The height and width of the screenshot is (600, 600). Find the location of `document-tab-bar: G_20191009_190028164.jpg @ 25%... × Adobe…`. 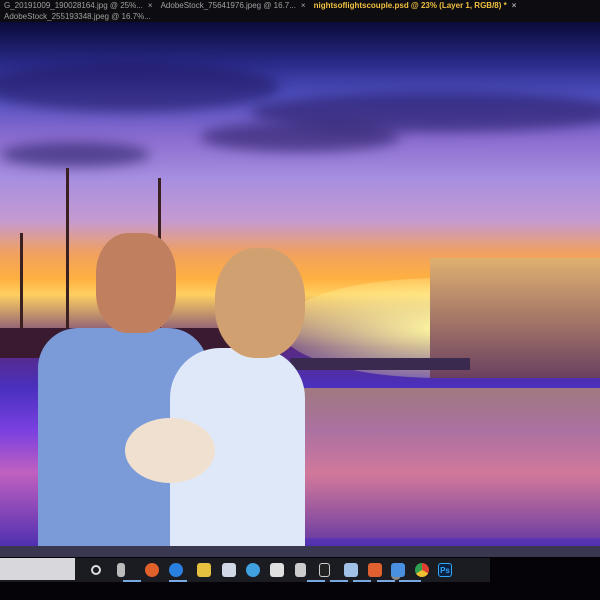

document-tab-bar: G_20191009_190028164.jpg @ 25%... × Adobe… is located at coordinates (300, 11).